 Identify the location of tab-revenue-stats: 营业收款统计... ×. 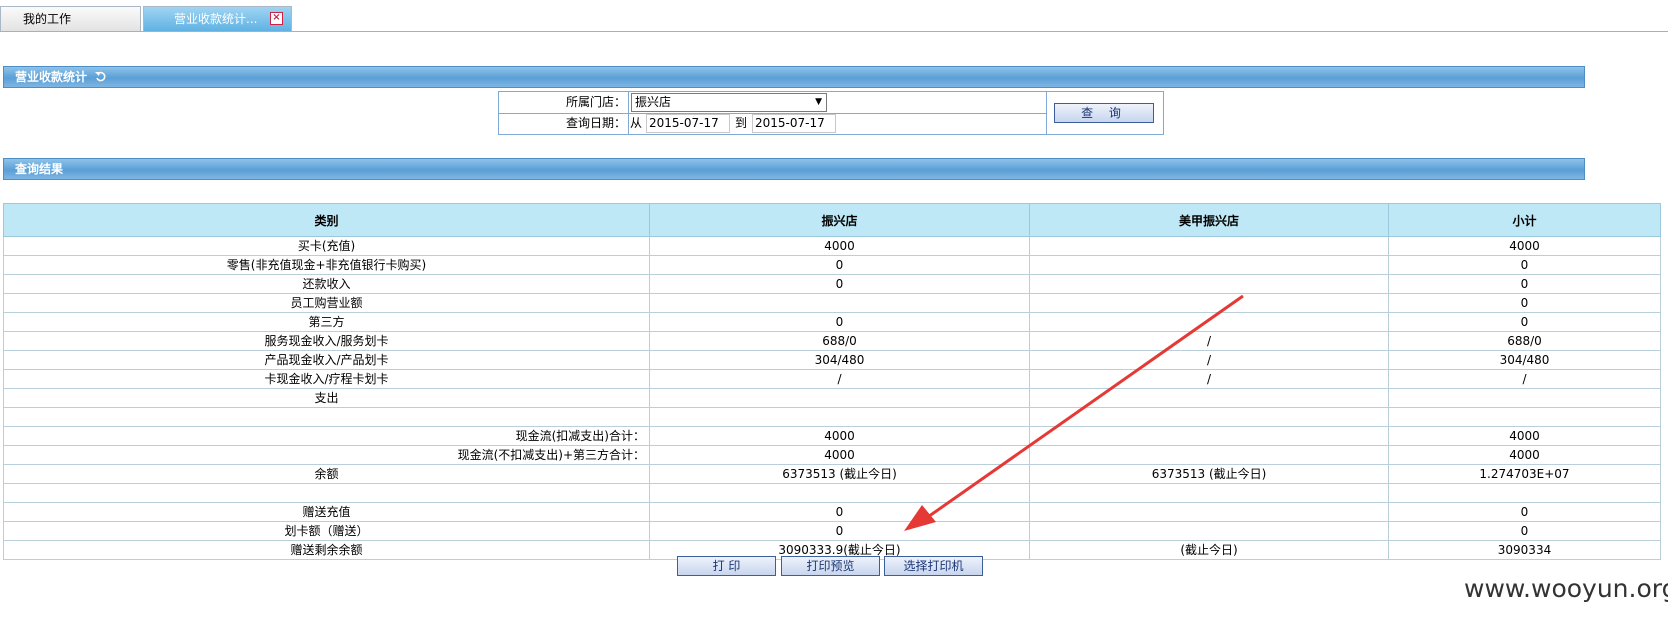
(217, 18).